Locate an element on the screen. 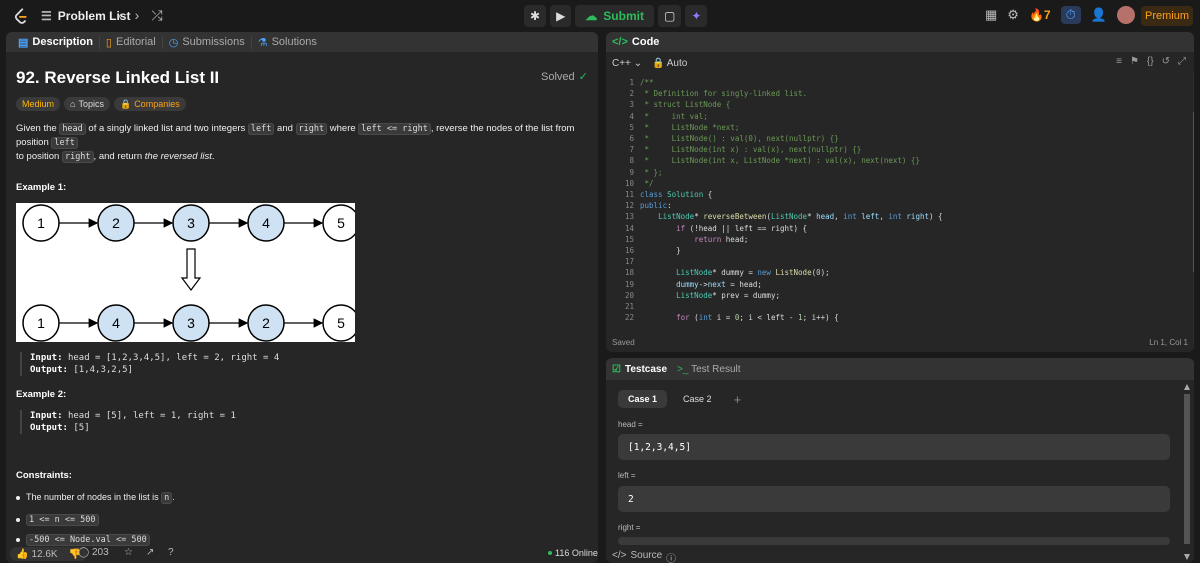 The height and width of the screenshot is (563, 1200). submit-button: ☁ Submit is located at coordinates (614, 16).